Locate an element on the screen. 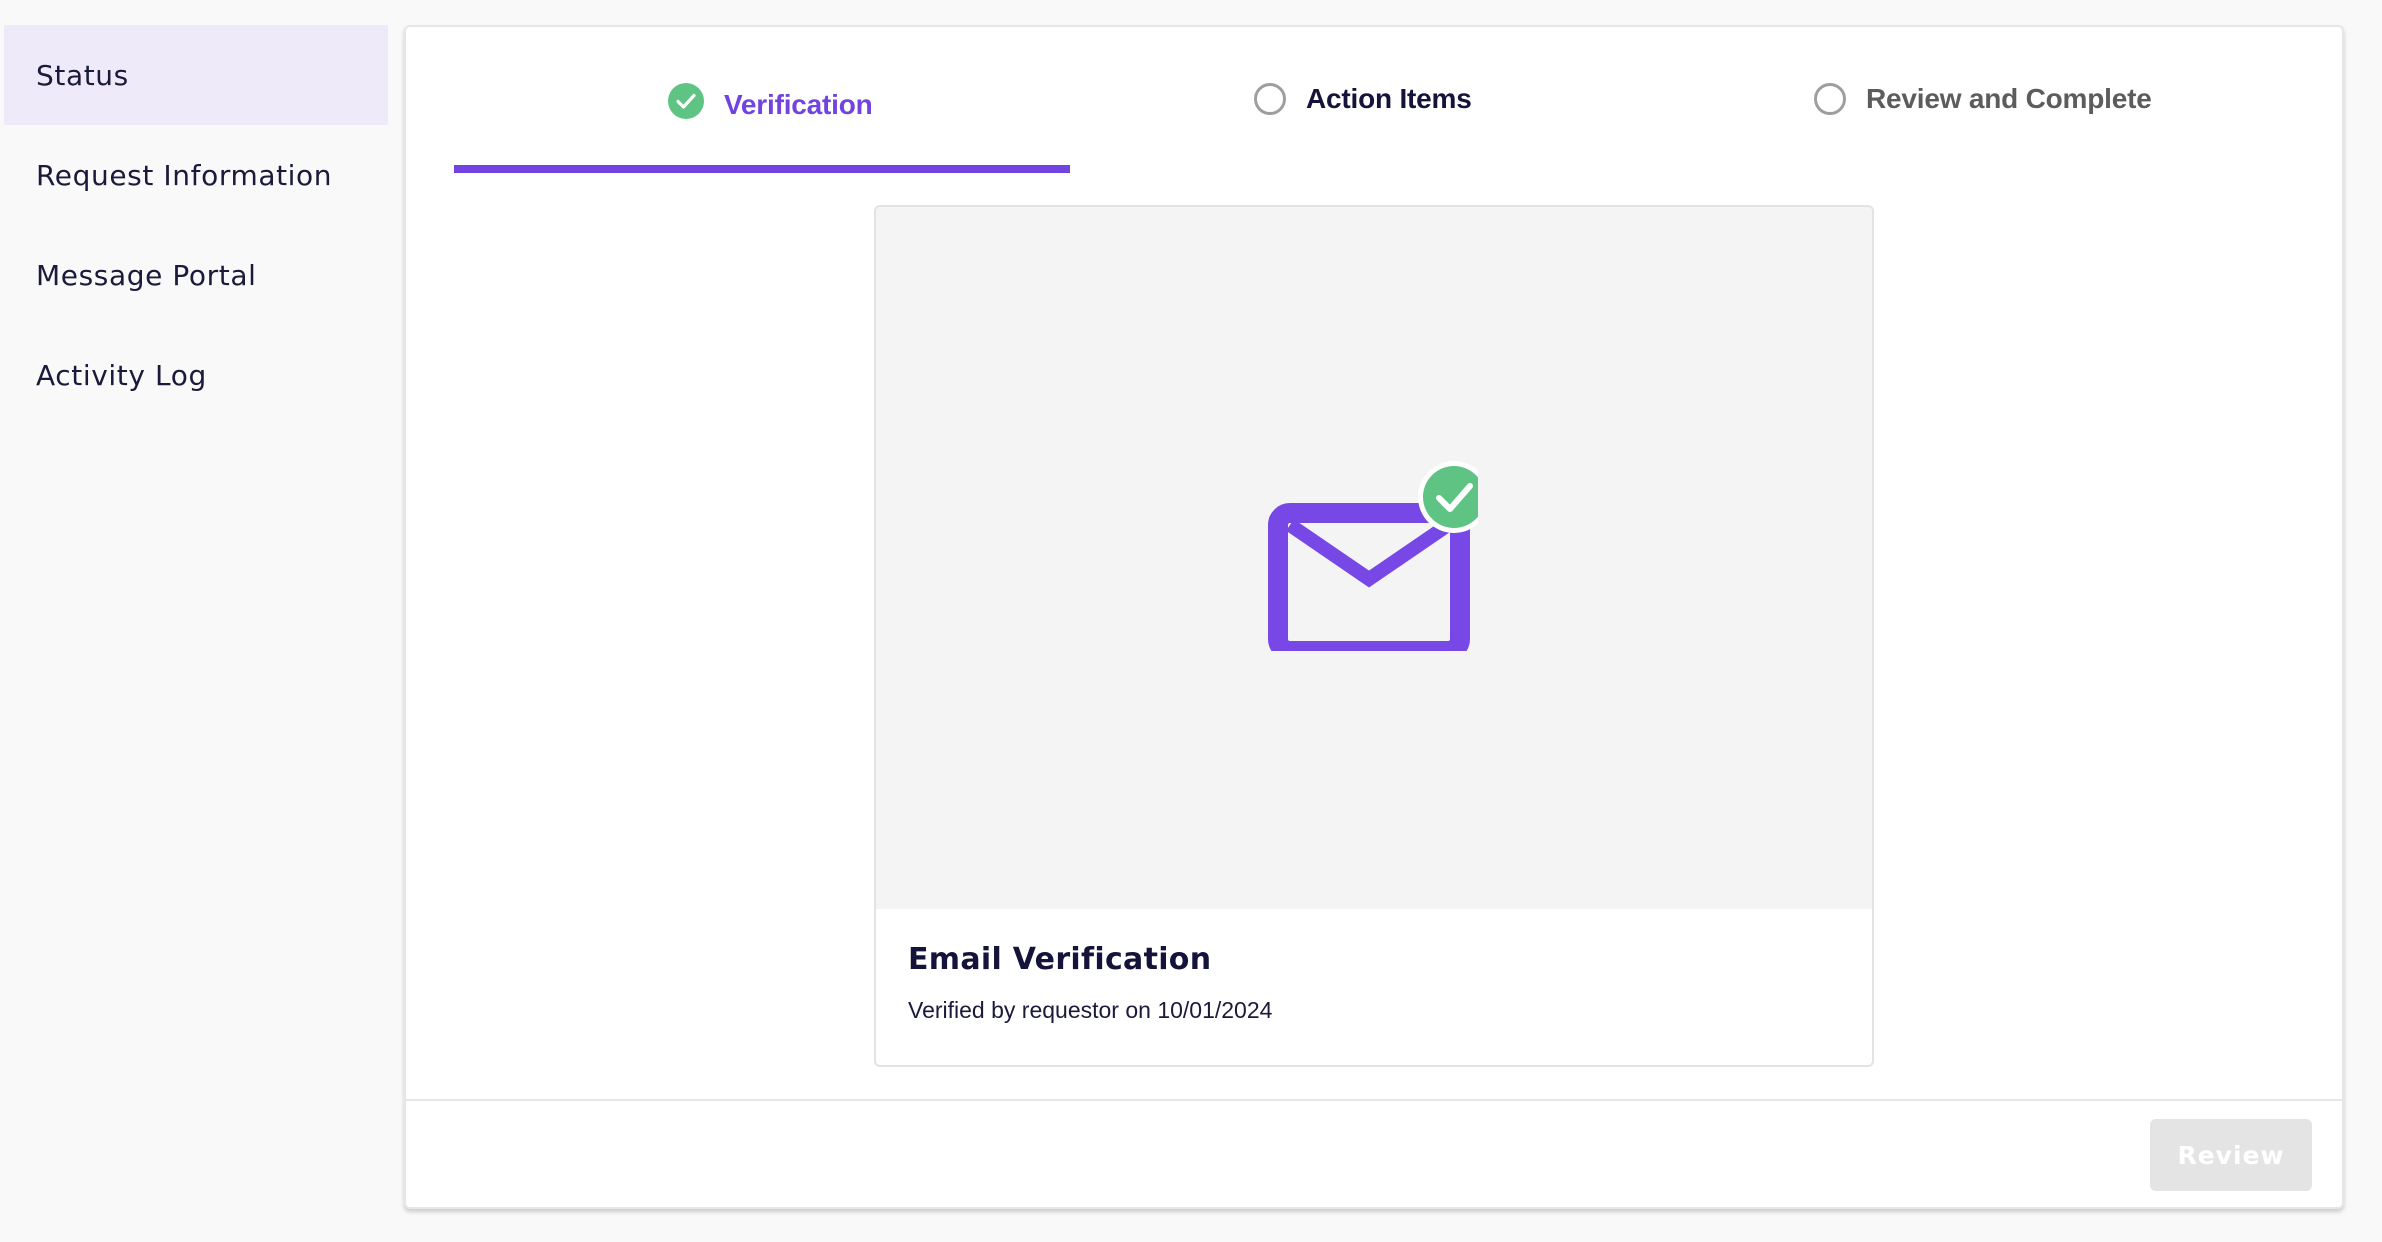 This screenshot has height=1242, width=2382. step-verification: Verification is located at coordinates (770, 104).